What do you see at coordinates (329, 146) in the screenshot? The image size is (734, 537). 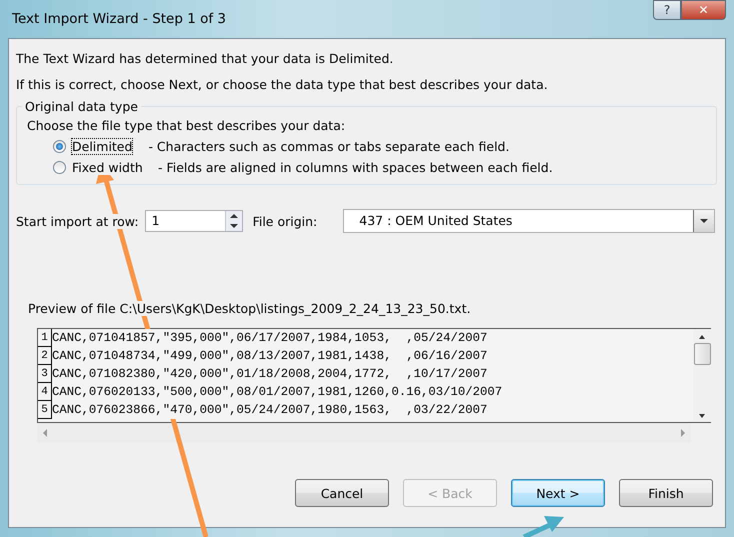 I see `option-description: - Characters such as commas or tabs separate each field.` at bounding box center [329, 146].